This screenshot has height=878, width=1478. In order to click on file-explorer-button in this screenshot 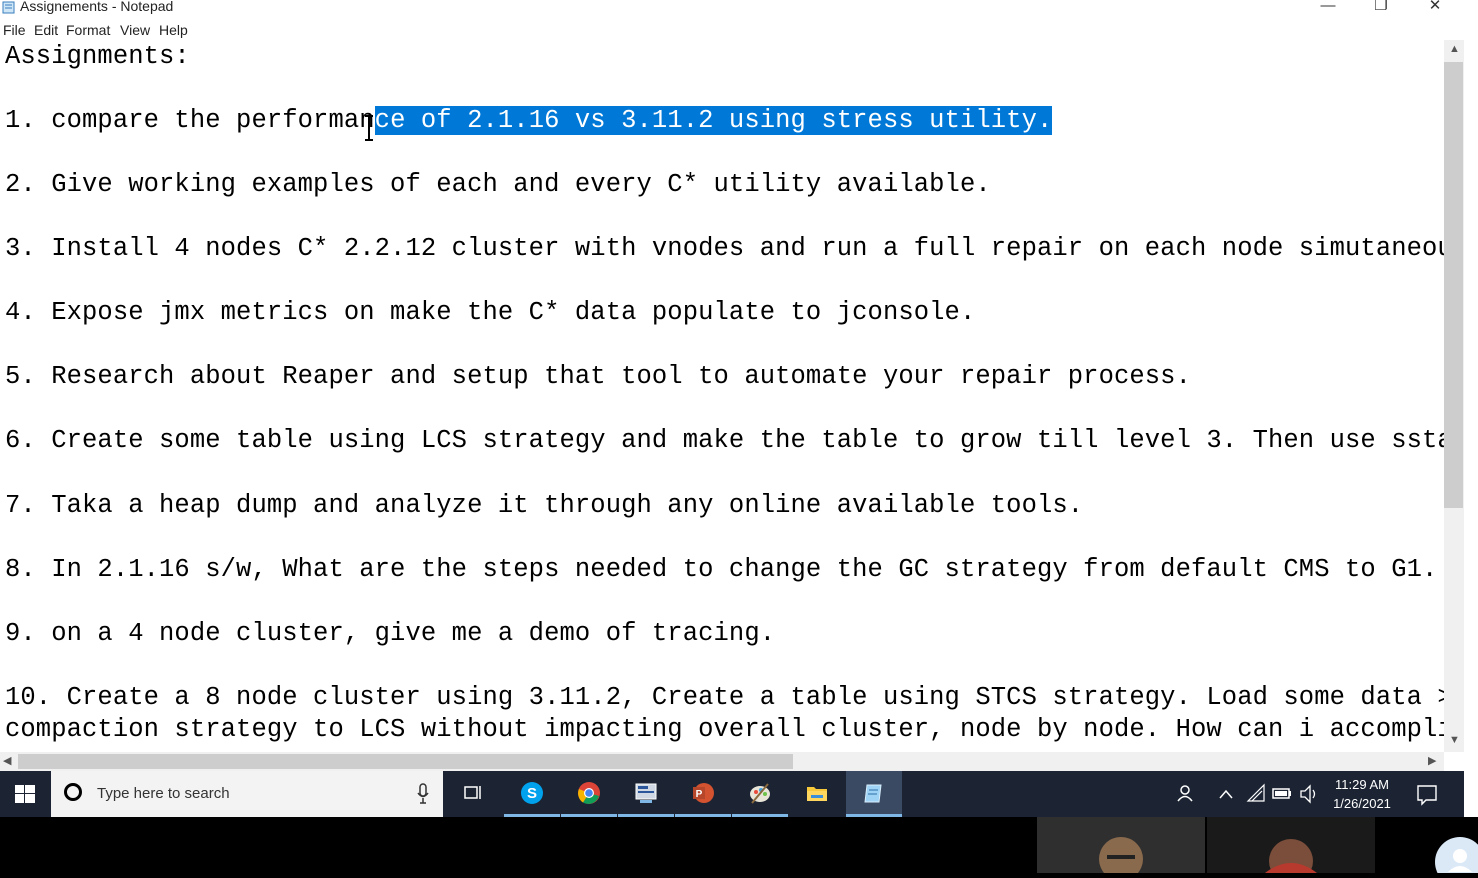, I will do `click(817, 794)`.